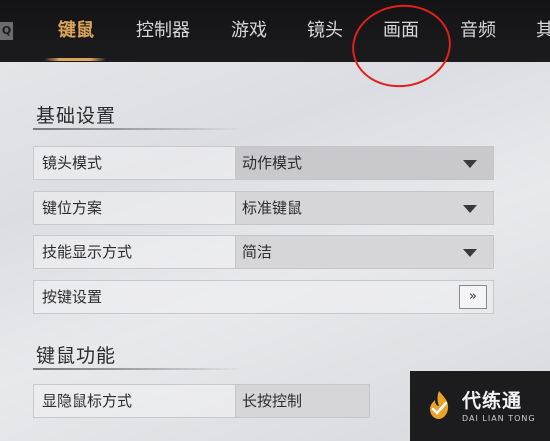  I want to click on dropdown-value: 动作模式, so click(272, 163).